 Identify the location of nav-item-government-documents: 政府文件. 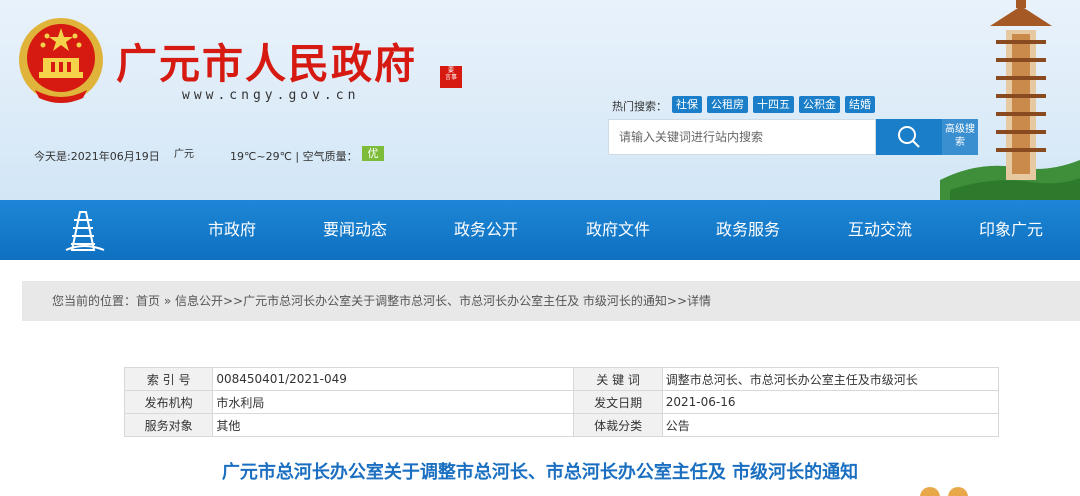
(618, 230).